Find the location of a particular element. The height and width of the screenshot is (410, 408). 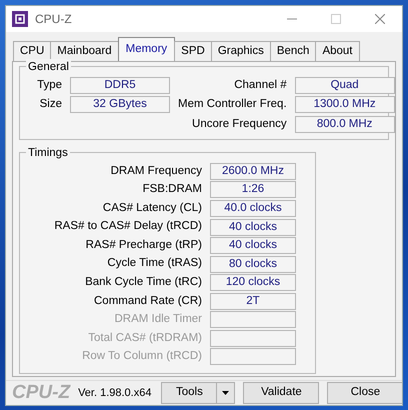

field-label: RAS# to CAS# Delay (tRCD) is located at coordinates (127, 226).